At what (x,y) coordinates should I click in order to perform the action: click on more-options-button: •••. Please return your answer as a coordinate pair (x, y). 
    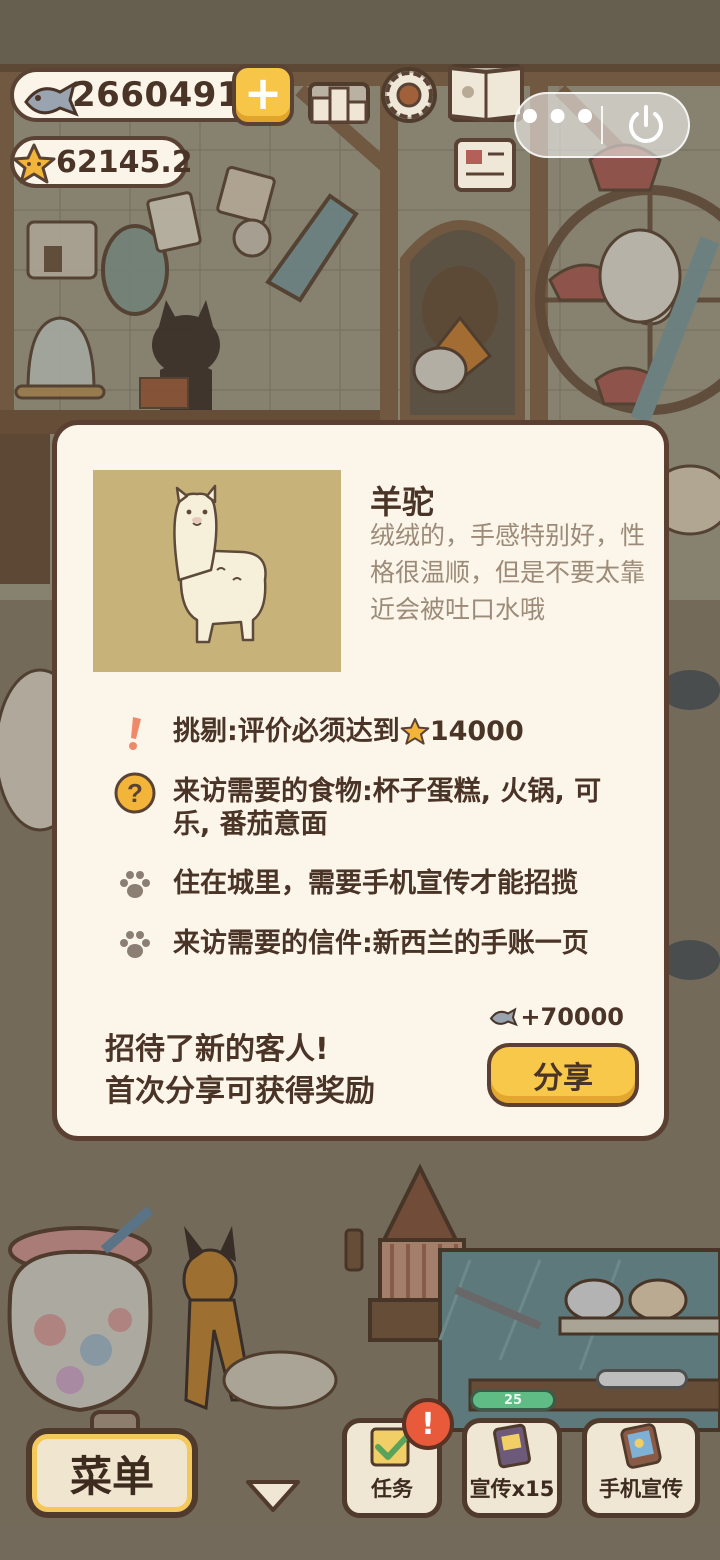
    Looking at the image, I should click on (558, 118).